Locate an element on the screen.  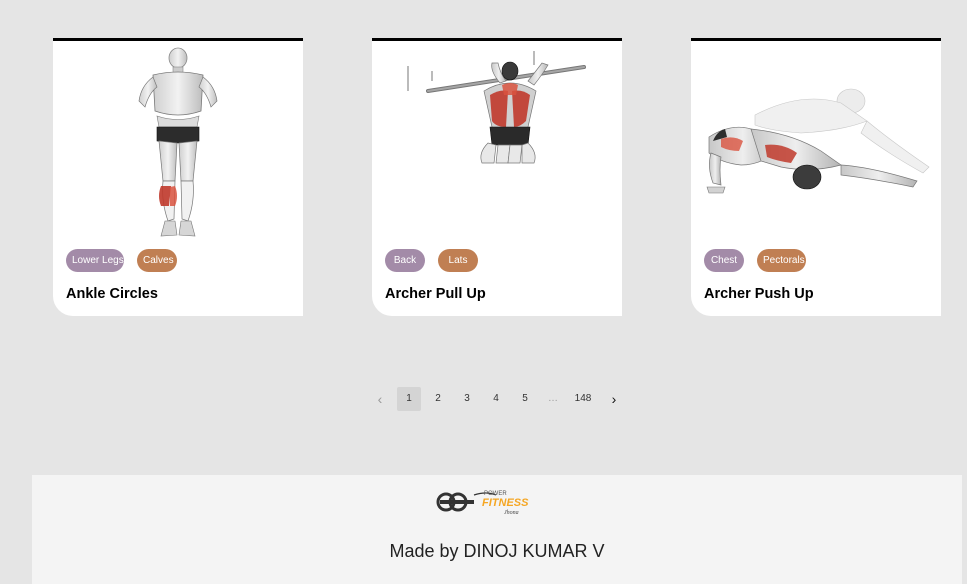
logo-main-text: FITNESS is located at coordinates (505, 503).